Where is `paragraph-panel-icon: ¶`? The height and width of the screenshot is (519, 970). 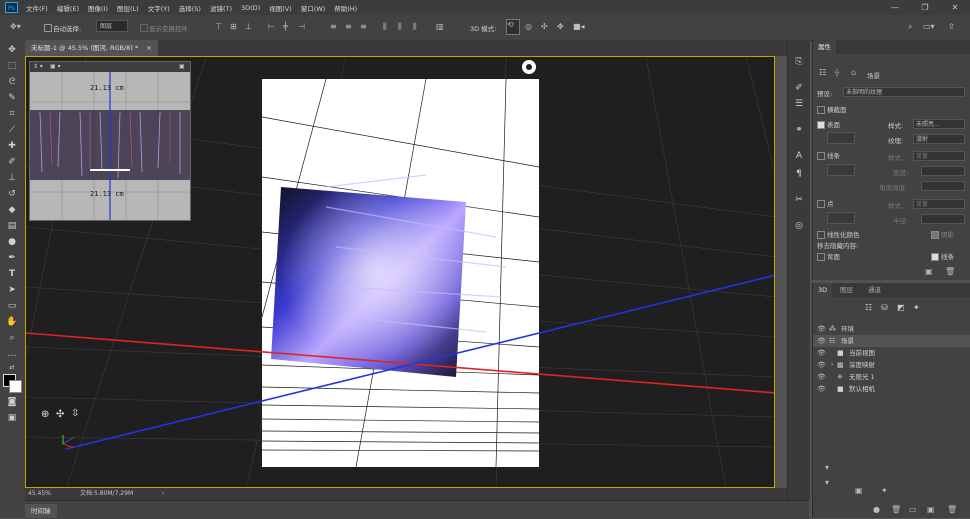
paragraph-panel-icon: ¶ is located at coordinates (799, 174).